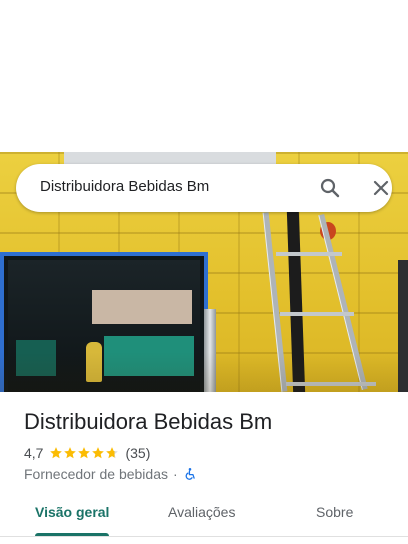 This screenshot has width=408, height=544. What do you see at coordinates (201, 512) in the screenshot?
I see `tab-reviews: Avaliações` at bounding box center [201, 512].